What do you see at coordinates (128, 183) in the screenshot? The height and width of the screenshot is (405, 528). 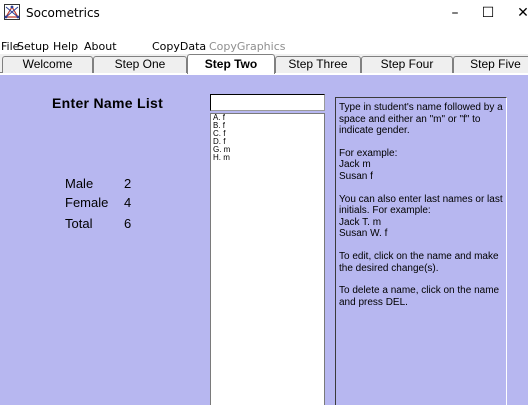 I see `male-count: 2` at bounding box center [128, 183].